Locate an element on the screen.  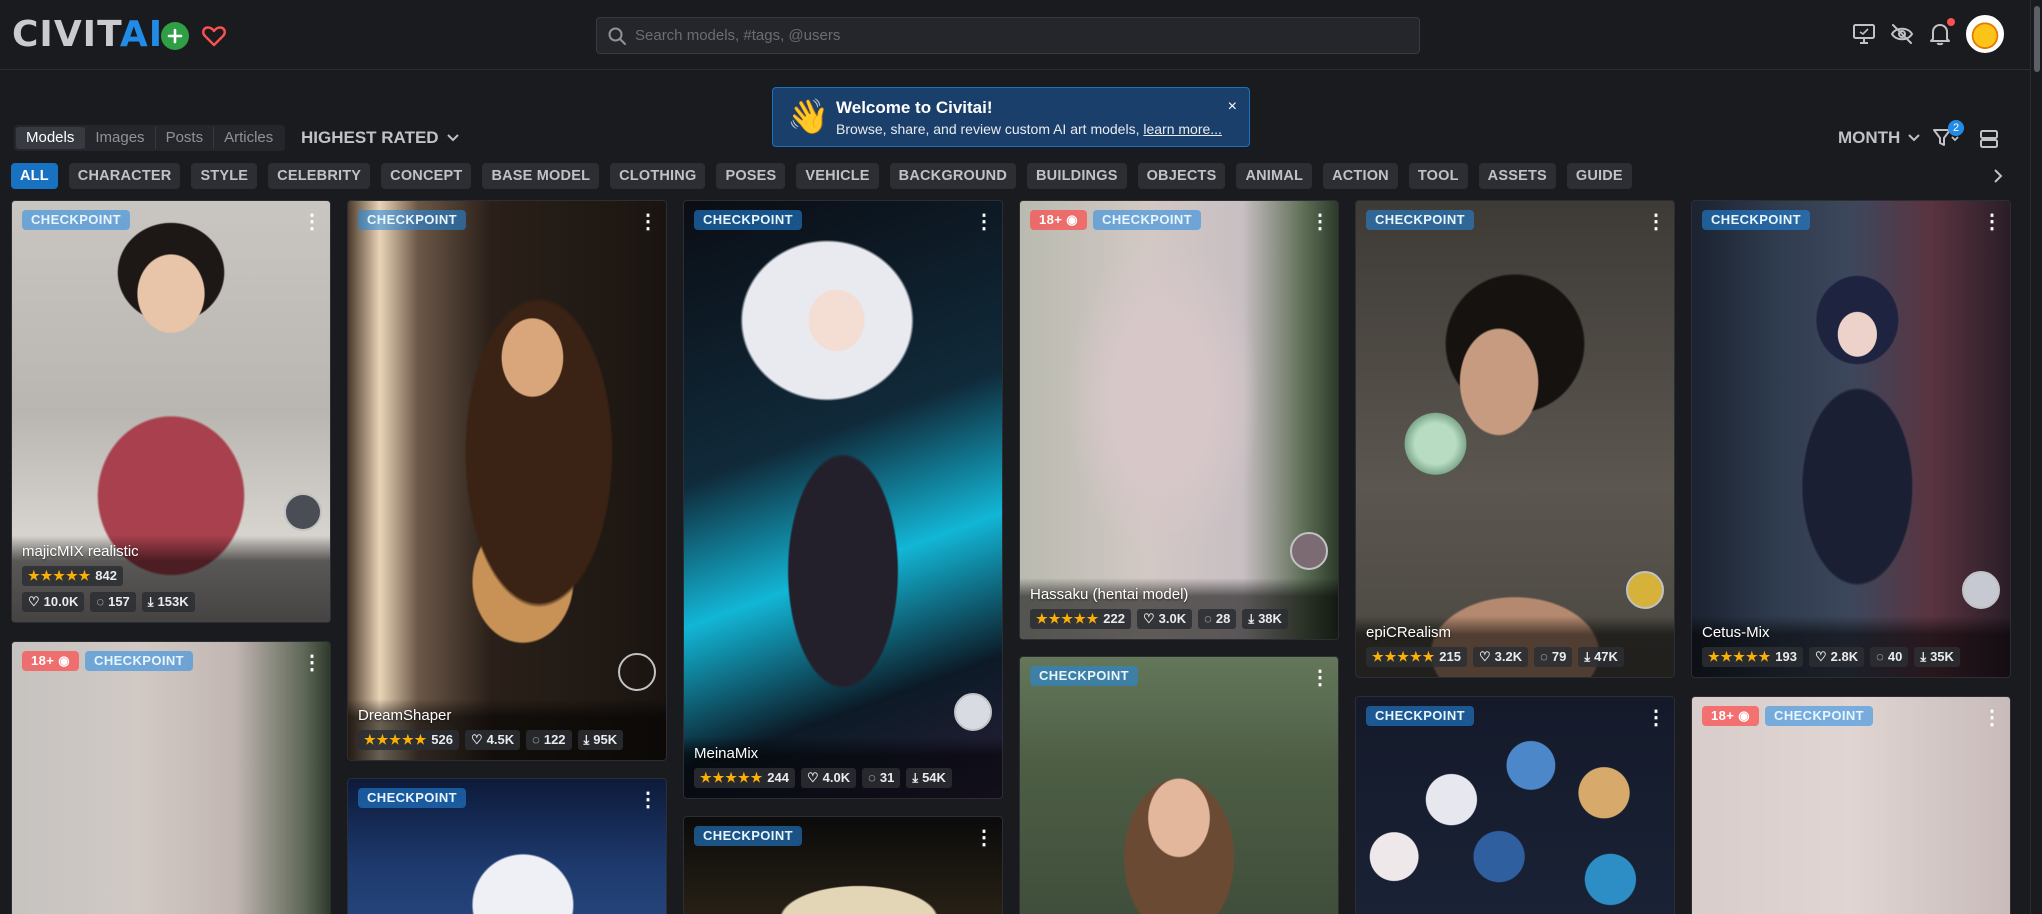
layout-toggle-button is located at coordinates (1989, 139).